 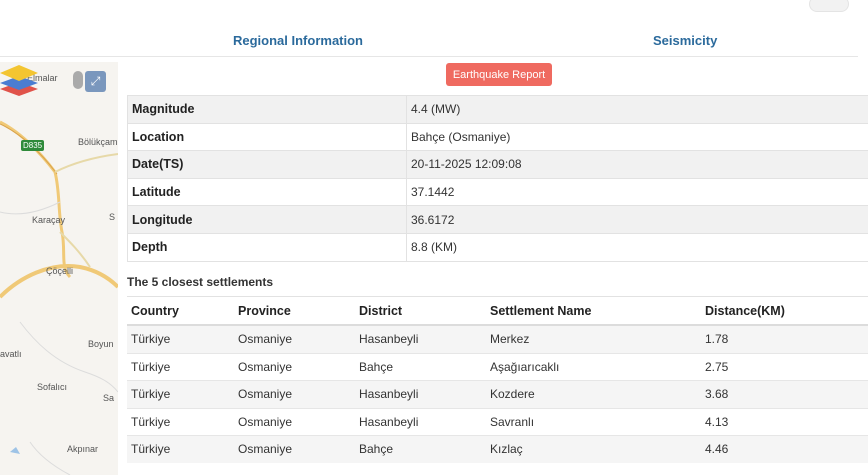 I want to click on cell-distance: 4.46, so click(x=784, y=449).